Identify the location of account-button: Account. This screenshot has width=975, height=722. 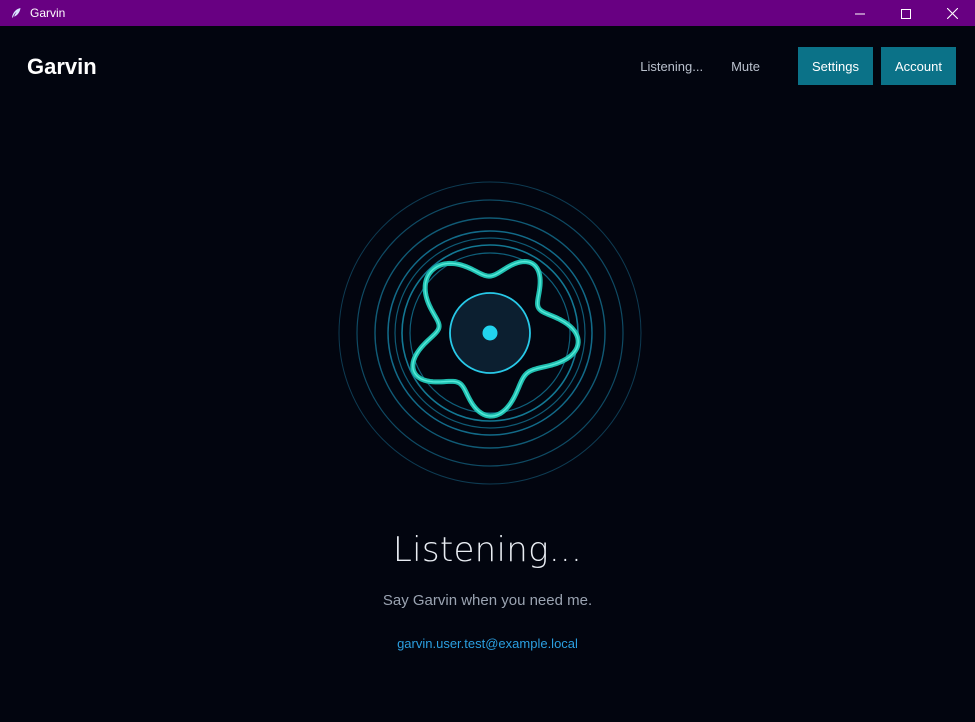
(918, 66).